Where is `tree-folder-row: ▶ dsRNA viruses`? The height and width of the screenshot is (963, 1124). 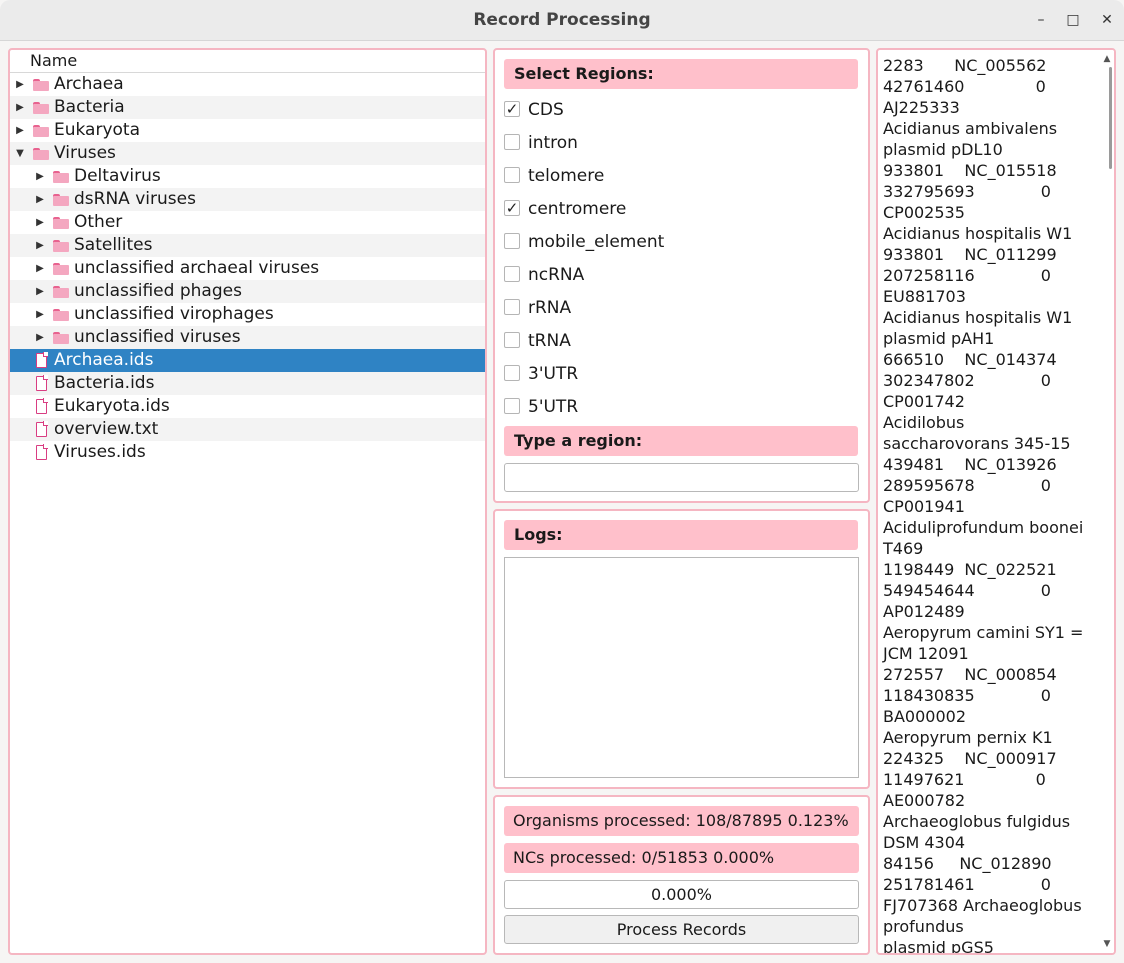 tree-folder-row: ▶ dsRNA viruses is located at coordinates (247, 199).